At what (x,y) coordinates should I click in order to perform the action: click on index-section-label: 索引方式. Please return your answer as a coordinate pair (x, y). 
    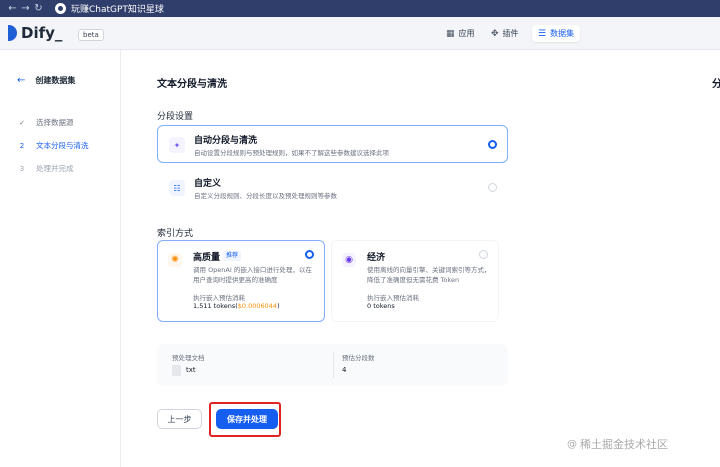
    Looking at the image, I should click on (175, 234).